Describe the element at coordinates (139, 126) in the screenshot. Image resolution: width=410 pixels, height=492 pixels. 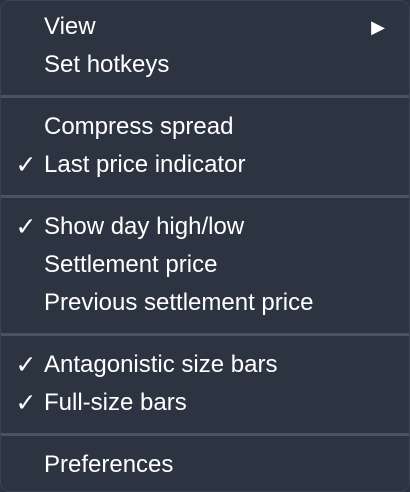
I see `menu-item-label: Compress spread` at that location.